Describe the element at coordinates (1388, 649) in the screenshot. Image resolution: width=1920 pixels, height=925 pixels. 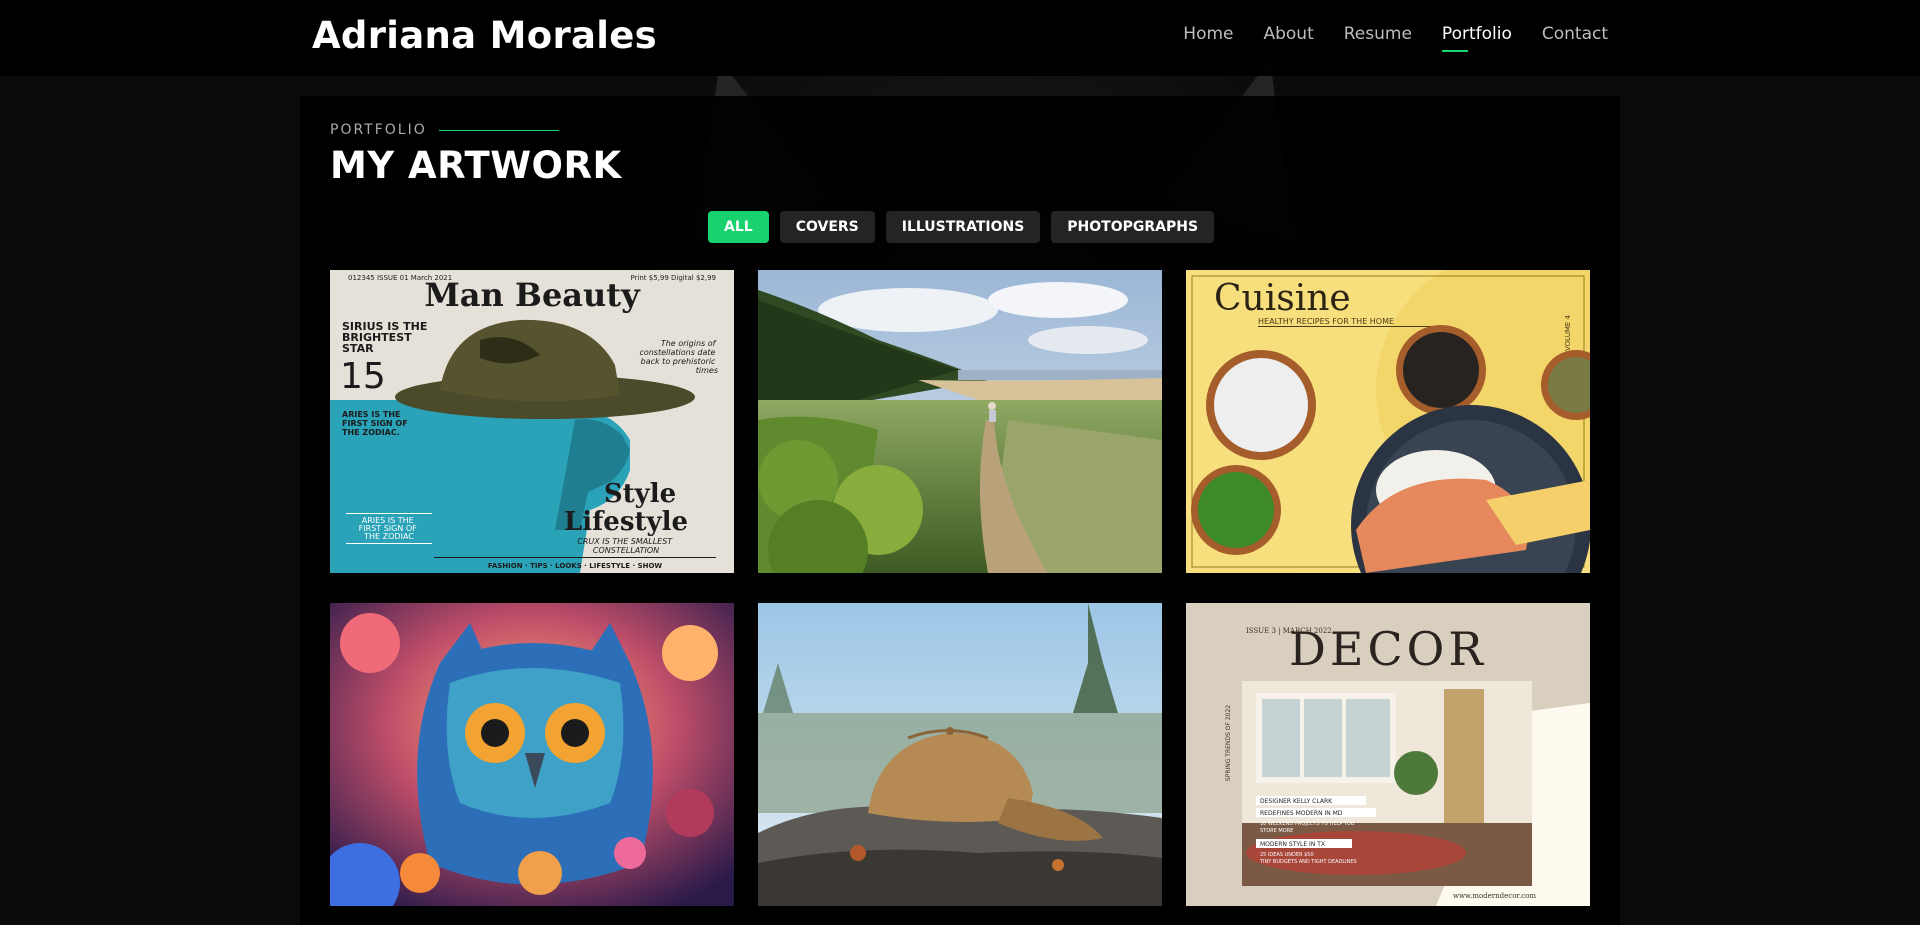
I see `decor-masthead: DECOR` at that location.